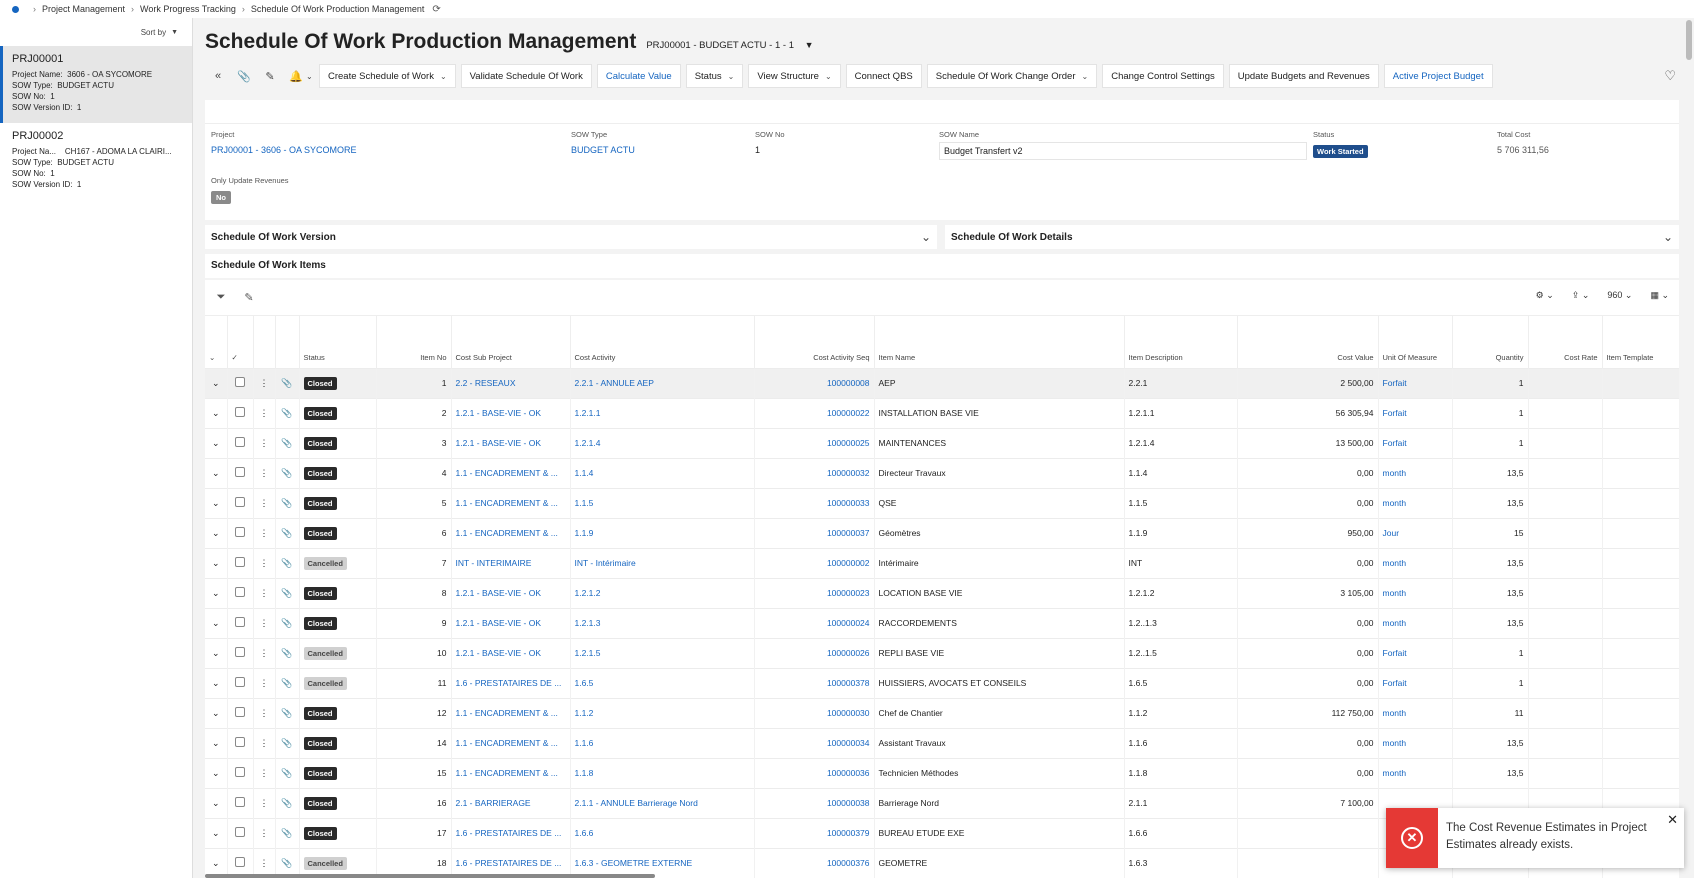  I want to click on favorite-heart-icon: ♡, so click(1670, 76).